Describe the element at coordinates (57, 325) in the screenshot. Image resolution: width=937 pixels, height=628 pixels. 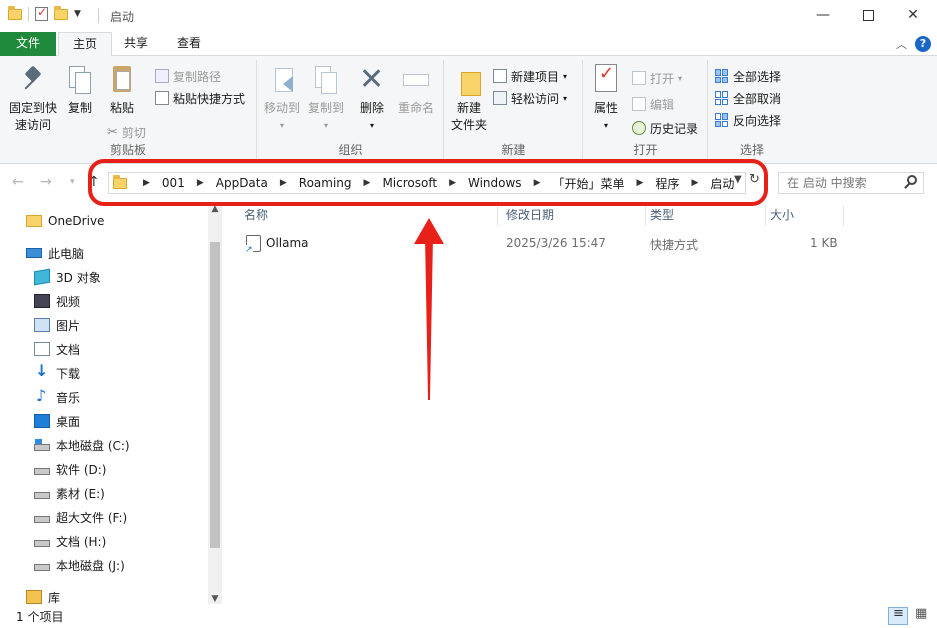
I see `nav-item-pictures: 图片` at that location.